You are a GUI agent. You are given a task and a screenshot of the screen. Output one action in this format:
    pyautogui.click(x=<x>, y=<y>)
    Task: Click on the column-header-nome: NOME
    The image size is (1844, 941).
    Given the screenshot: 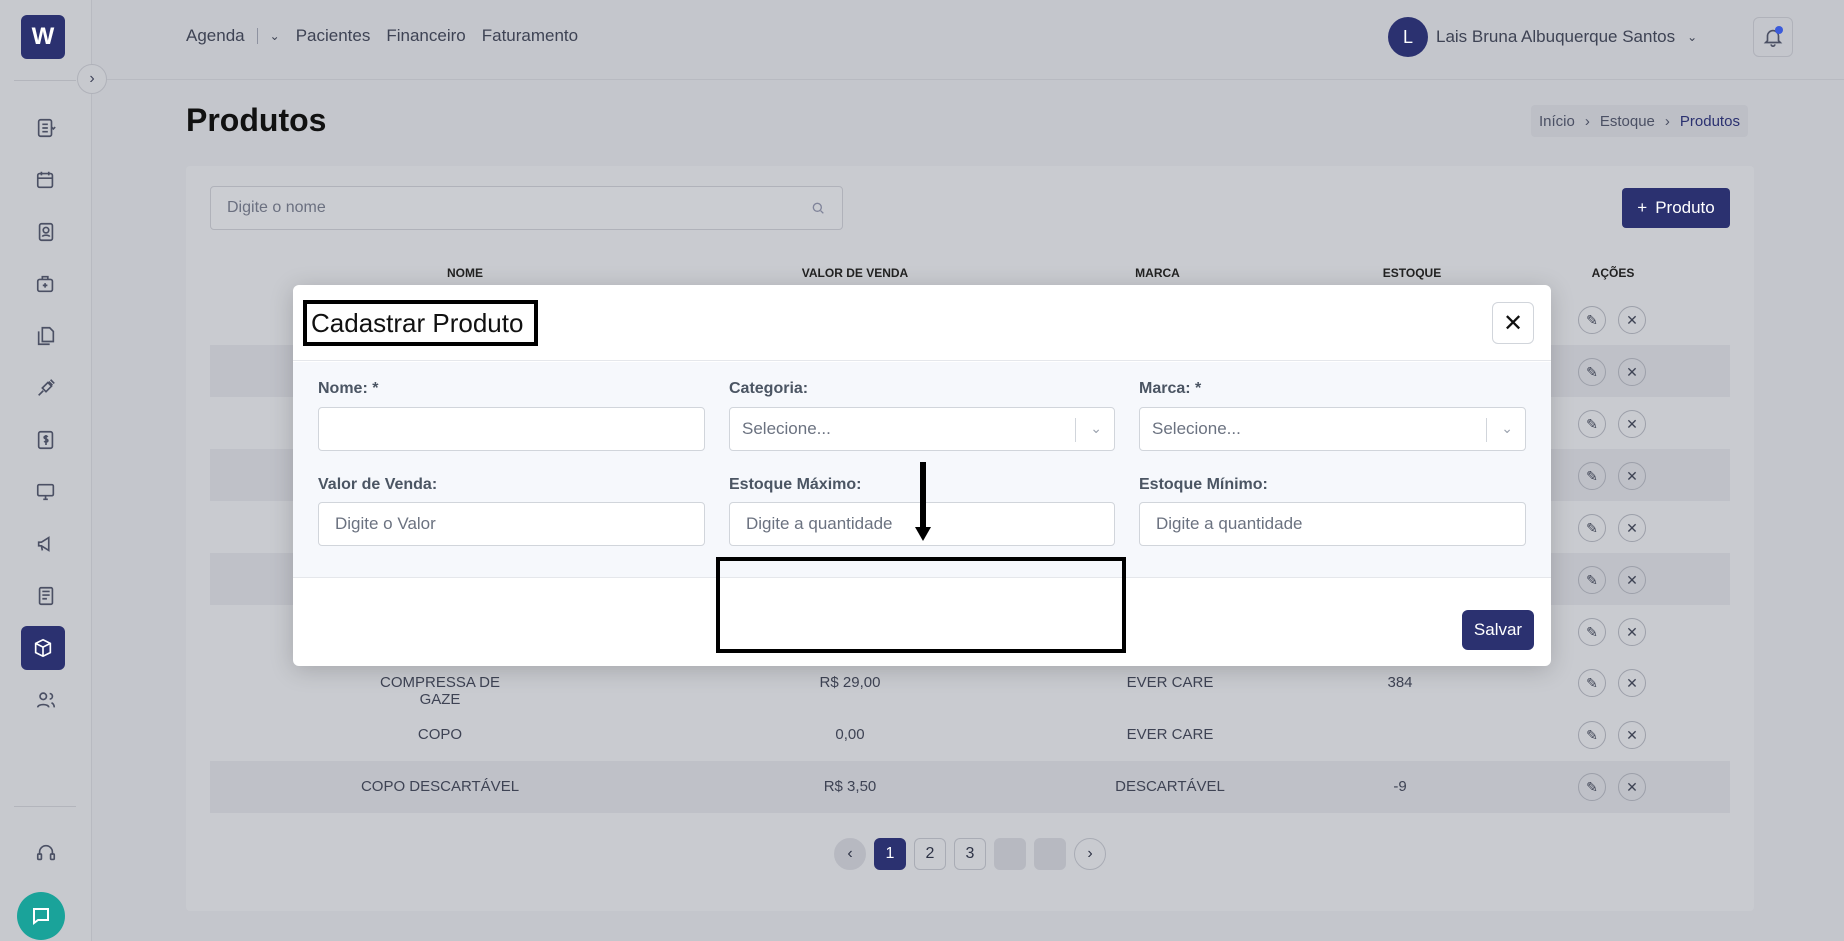 What is the action you would take?
    pyautogui.click(x=465, y=273)
    